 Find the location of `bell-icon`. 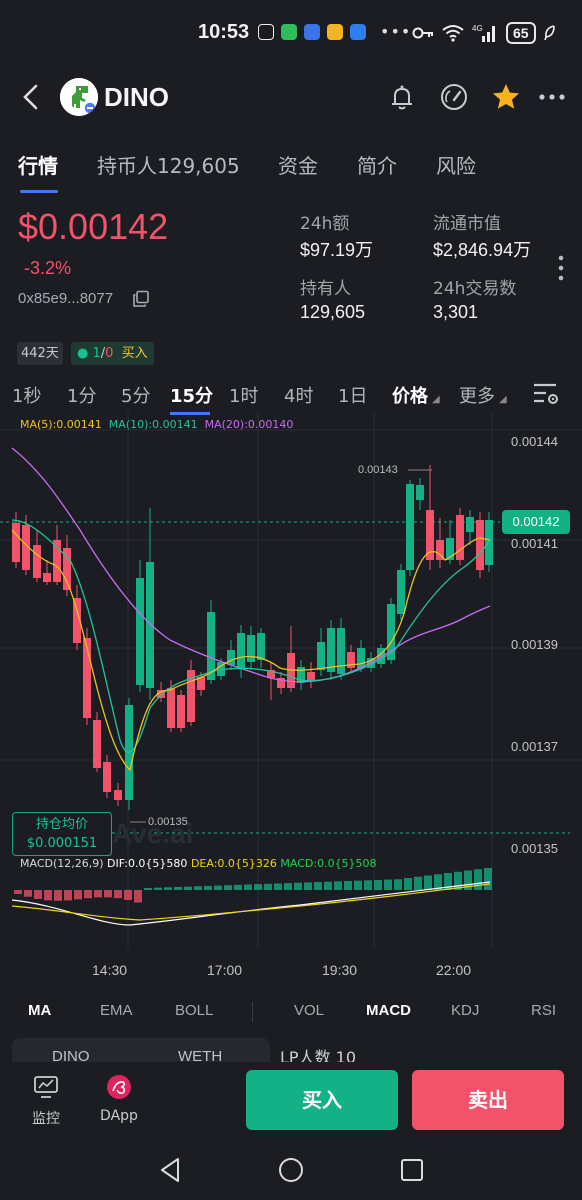

bell-icon is located at coordinates (402, 97).